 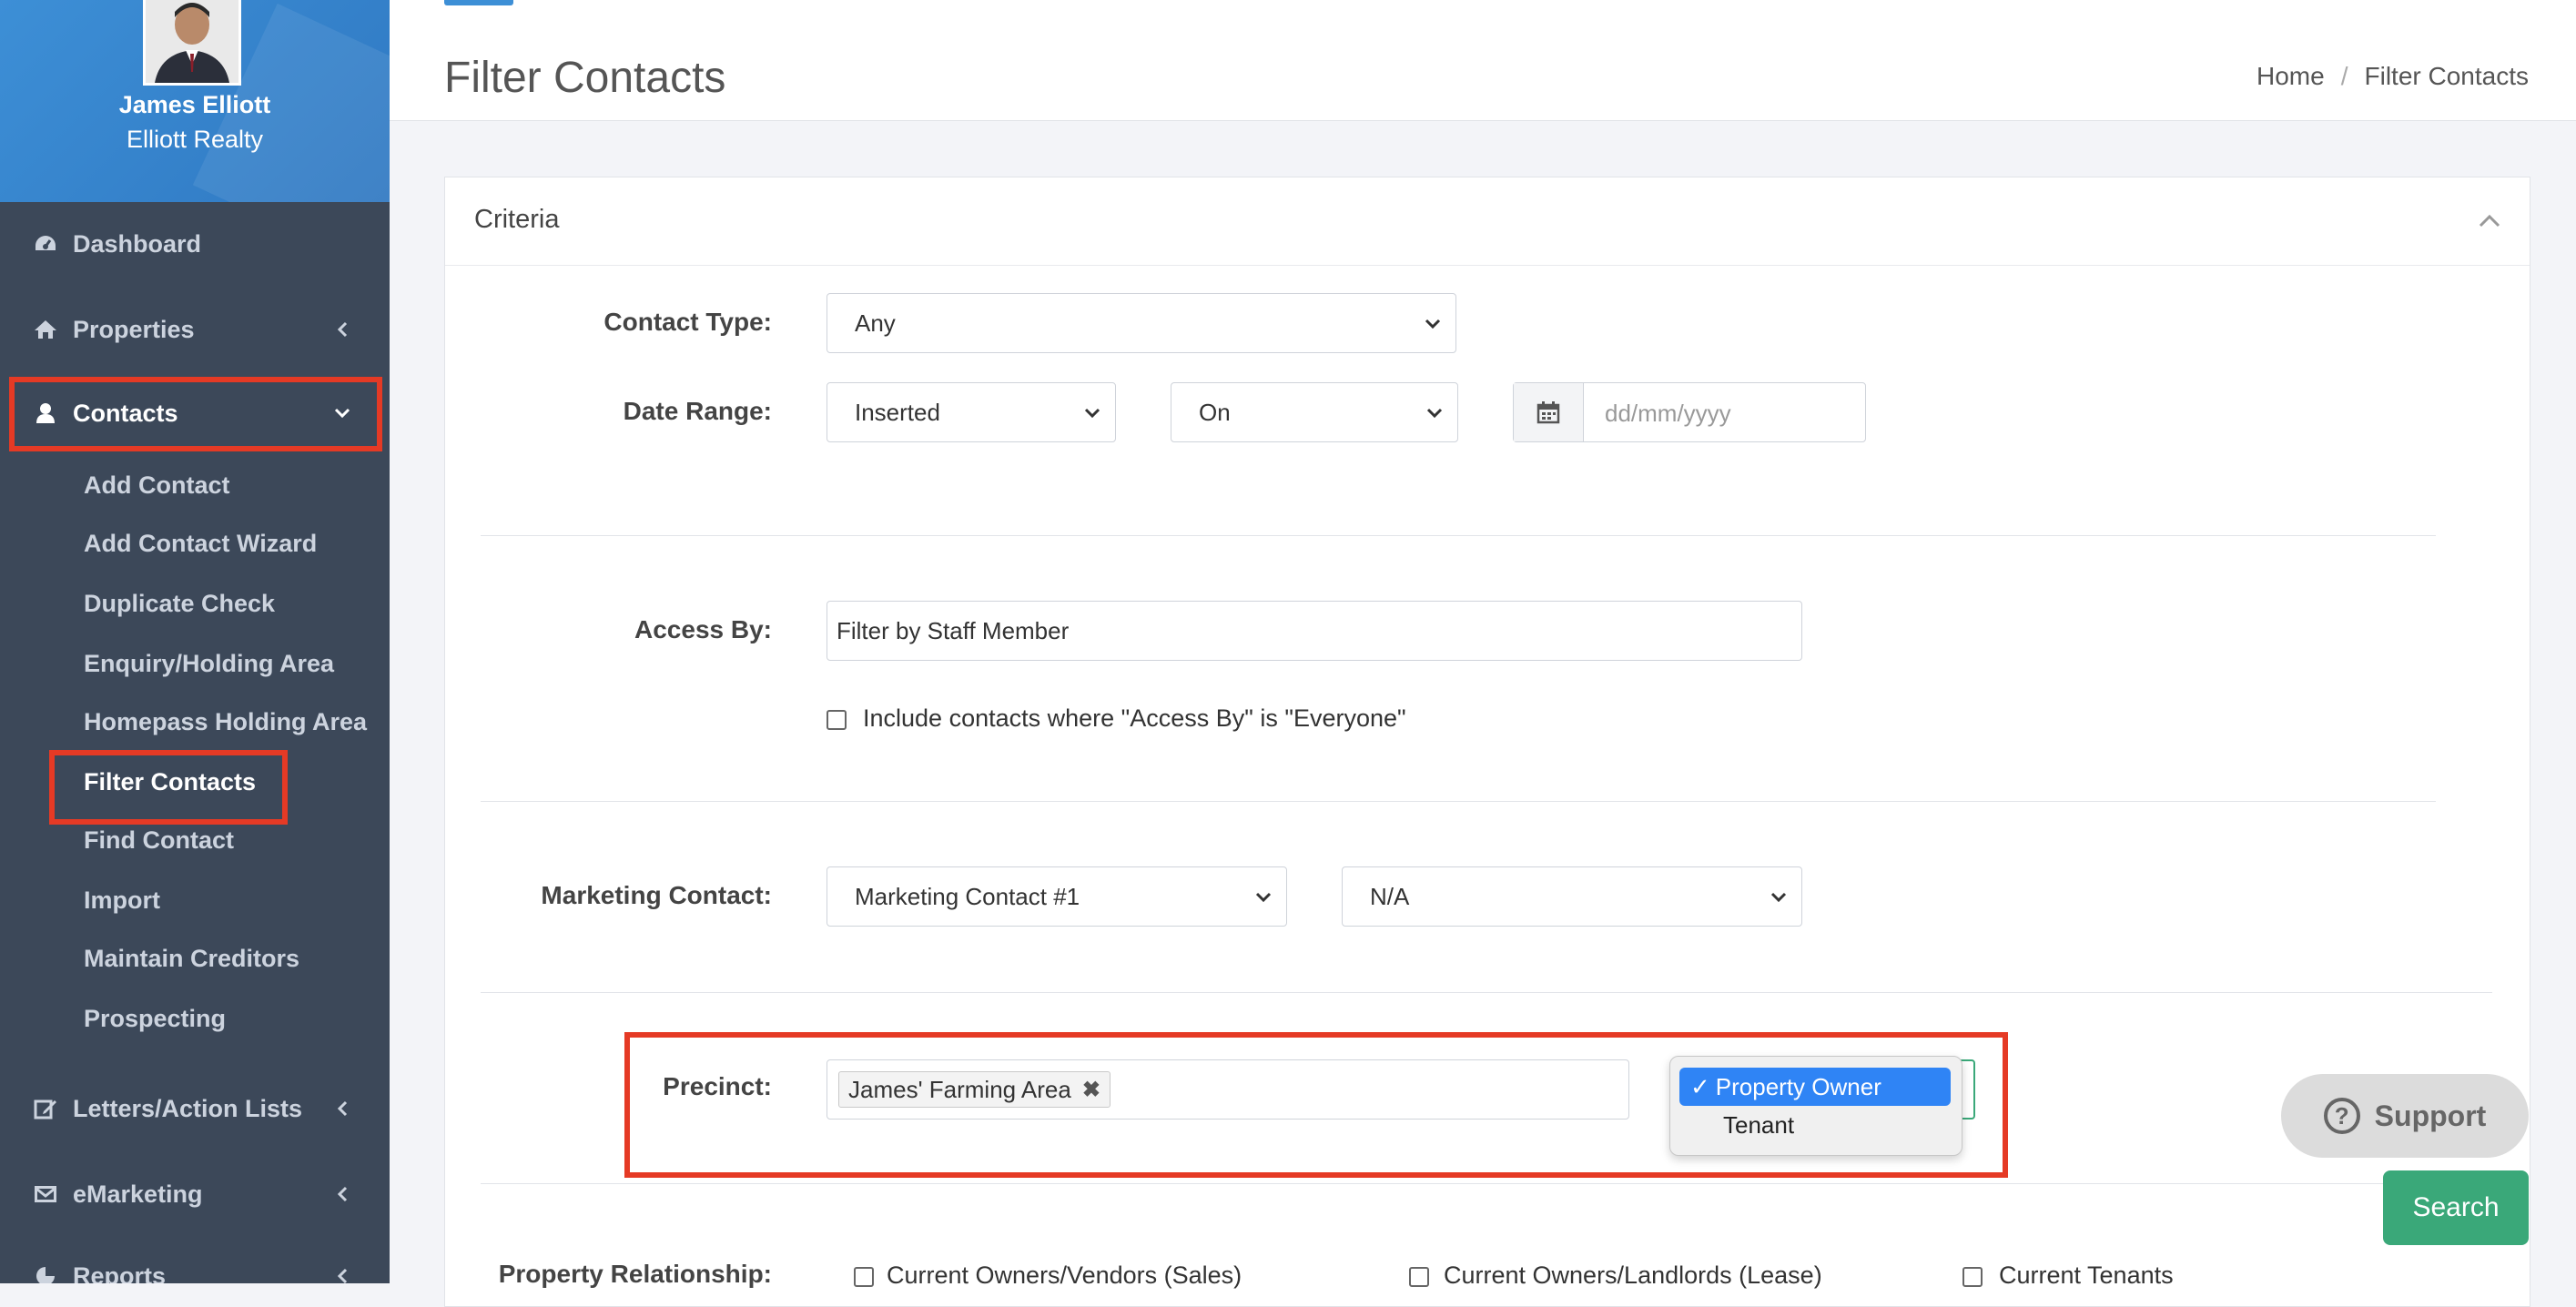 I want to click on dashboard-icon, so click(x=45, y=244).